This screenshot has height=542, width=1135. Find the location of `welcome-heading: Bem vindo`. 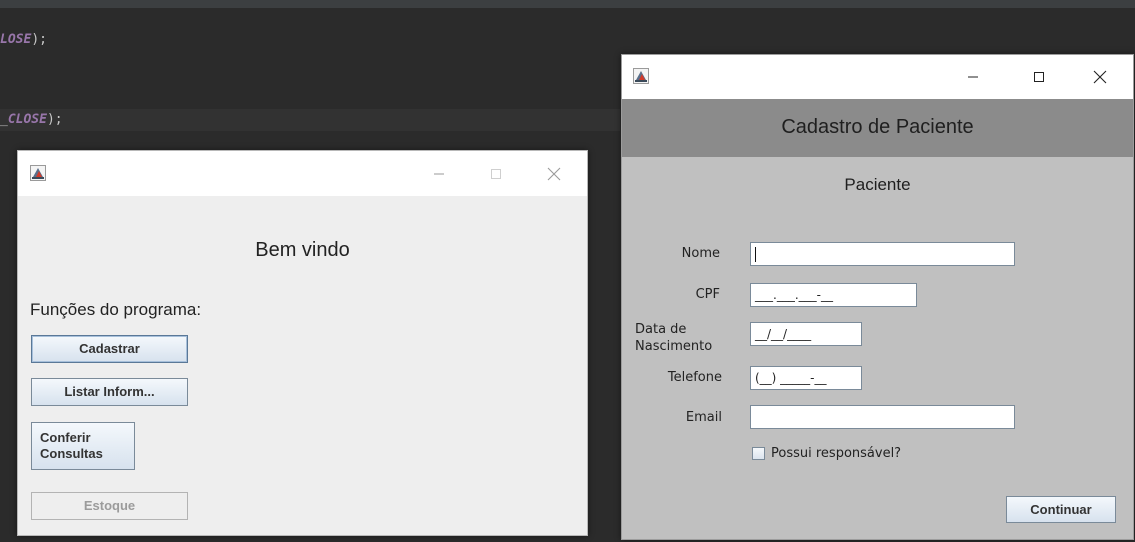

welcome-heading: Bem vindo is located at coordinates (302, 250).